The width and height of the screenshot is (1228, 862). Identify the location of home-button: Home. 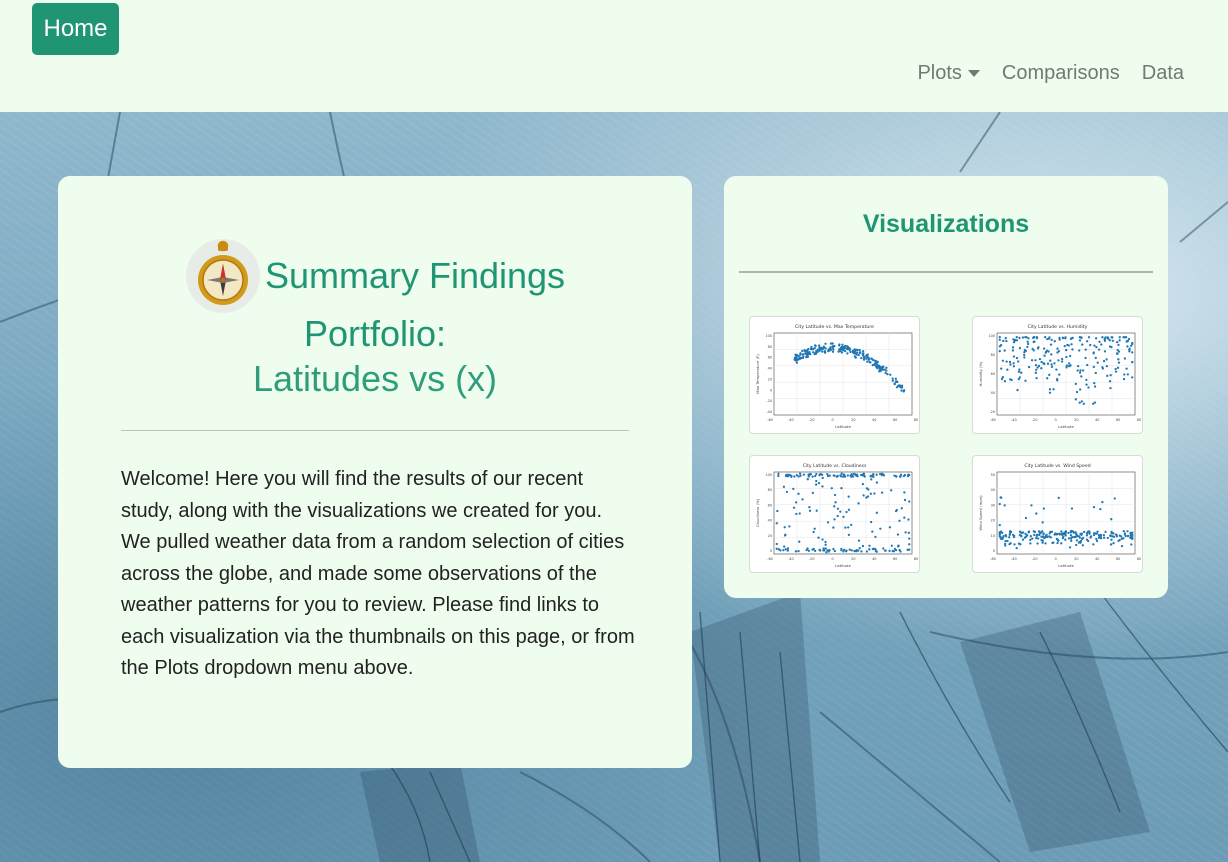
(75, 29).